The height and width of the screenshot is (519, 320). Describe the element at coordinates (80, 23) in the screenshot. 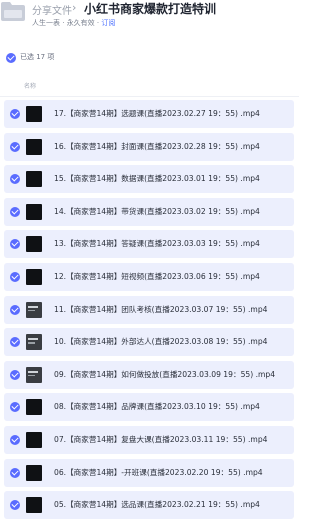

I see `validity-text: 永久有效` at that location.